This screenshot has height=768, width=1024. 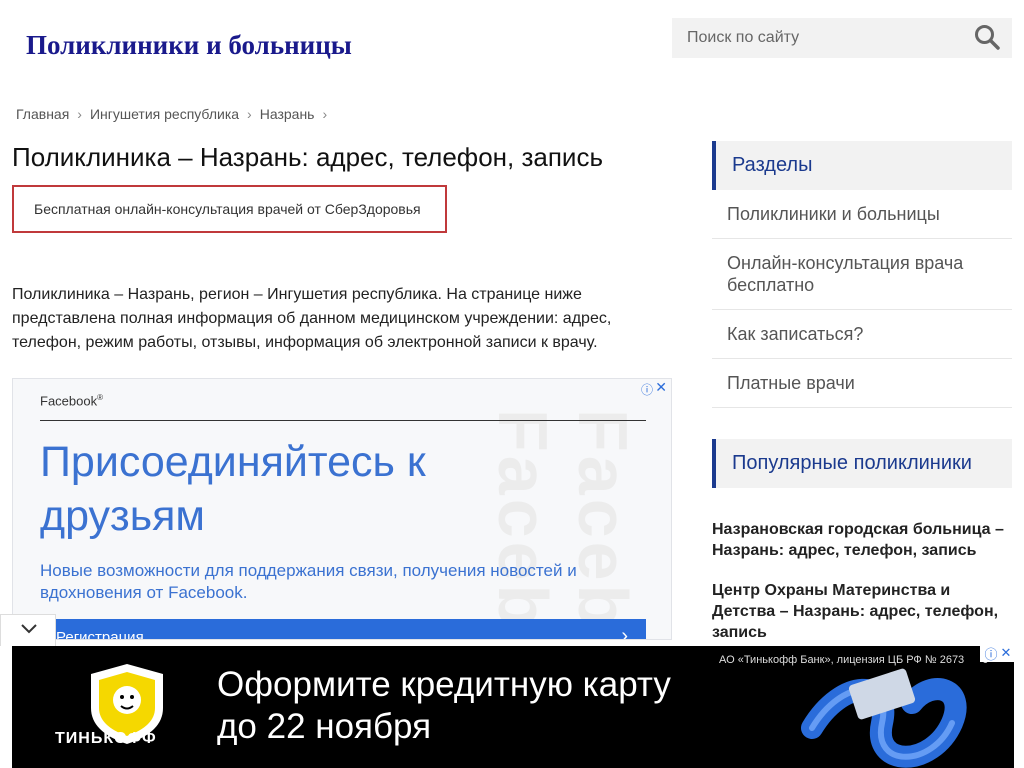 What do you see at coordinates (624, 632) in the screenshot?
I see `chevron-right-icon: ›` at bounding box center [624, 632].